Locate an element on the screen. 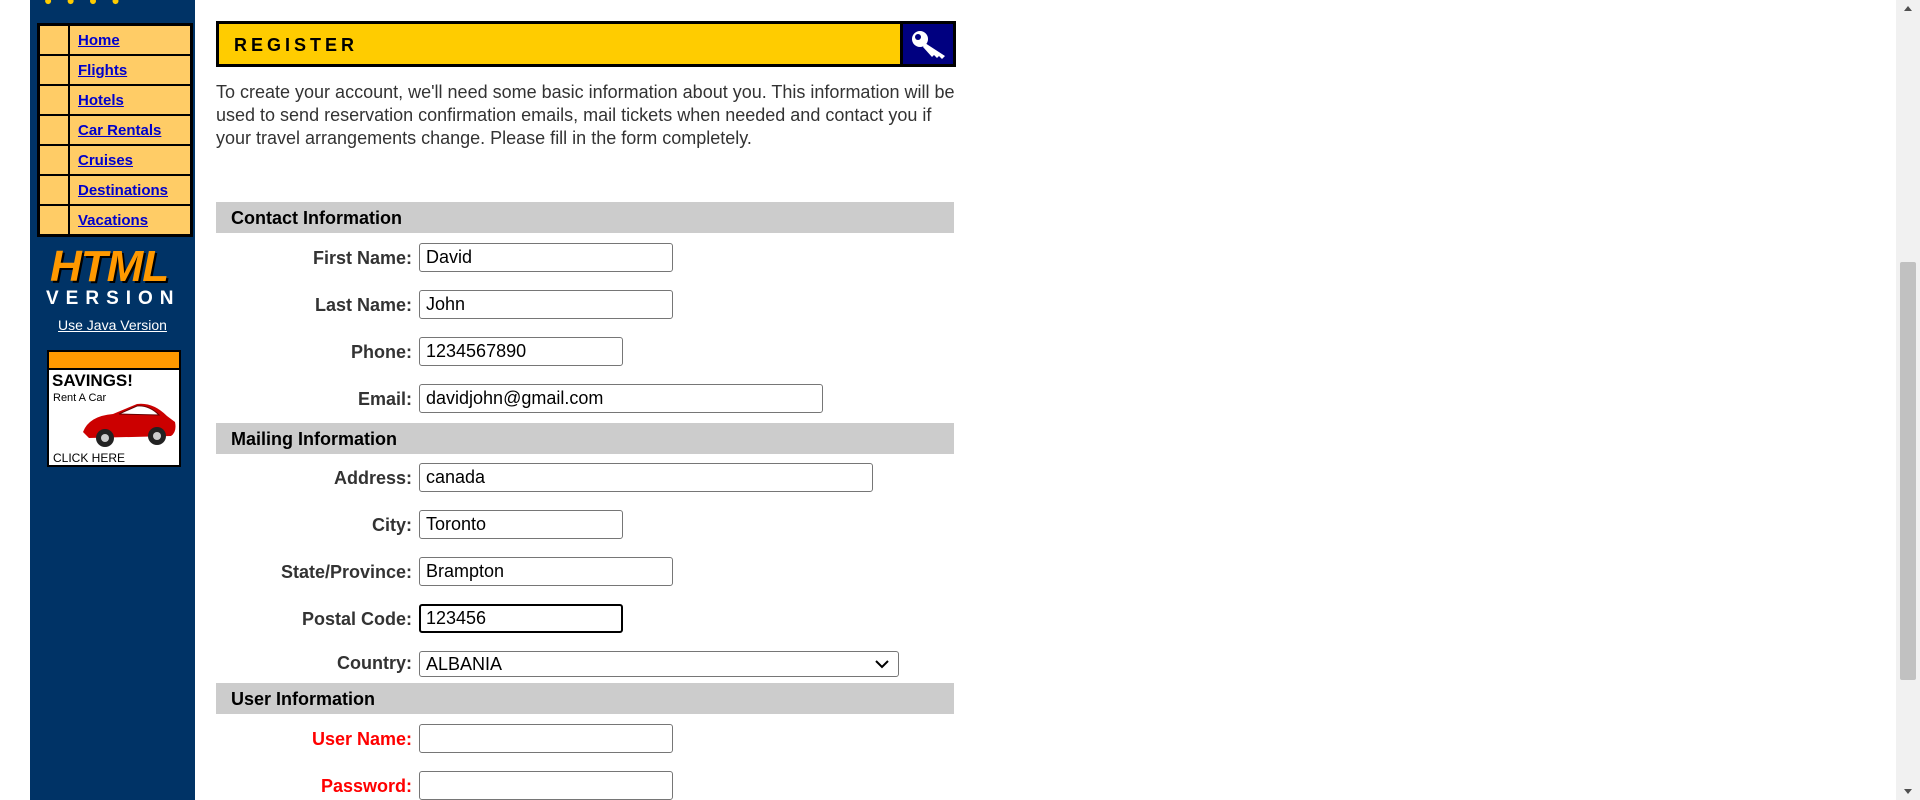 The height and width of the screenshot is (800, 1920). key-icon is located at coordinates (928, 45).